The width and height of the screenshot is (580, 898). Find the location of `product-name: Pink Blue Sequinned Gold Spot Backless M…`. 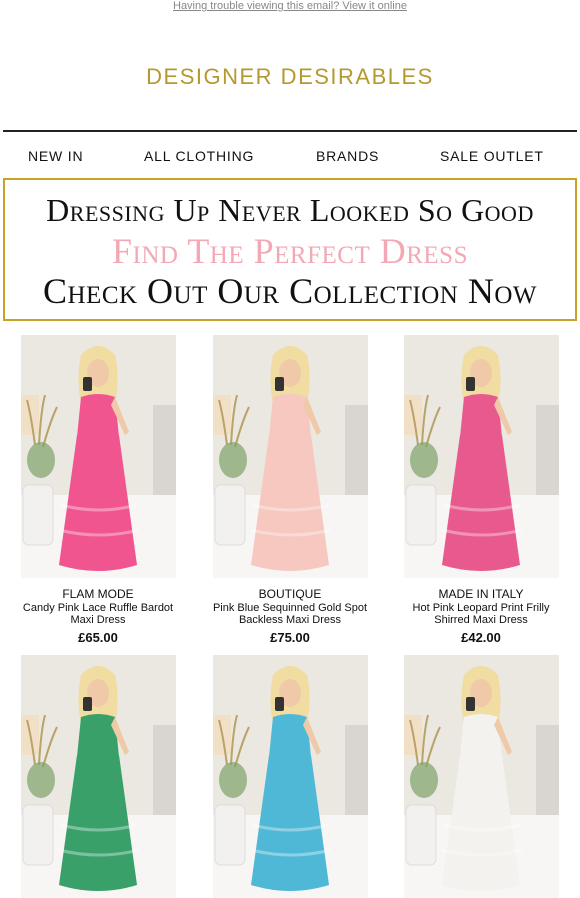

product-name: Pink Blue Sequinned Gold Spot Backless M… is located at coordinates (290, 614).